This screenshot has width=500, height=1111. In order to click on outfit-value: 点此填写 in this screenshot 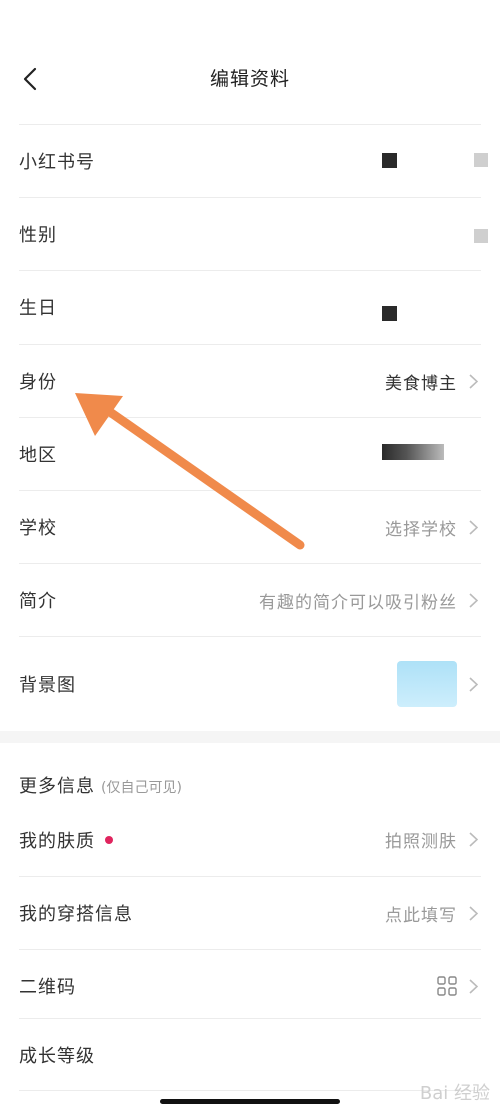, I will do `click(421, 915)`.